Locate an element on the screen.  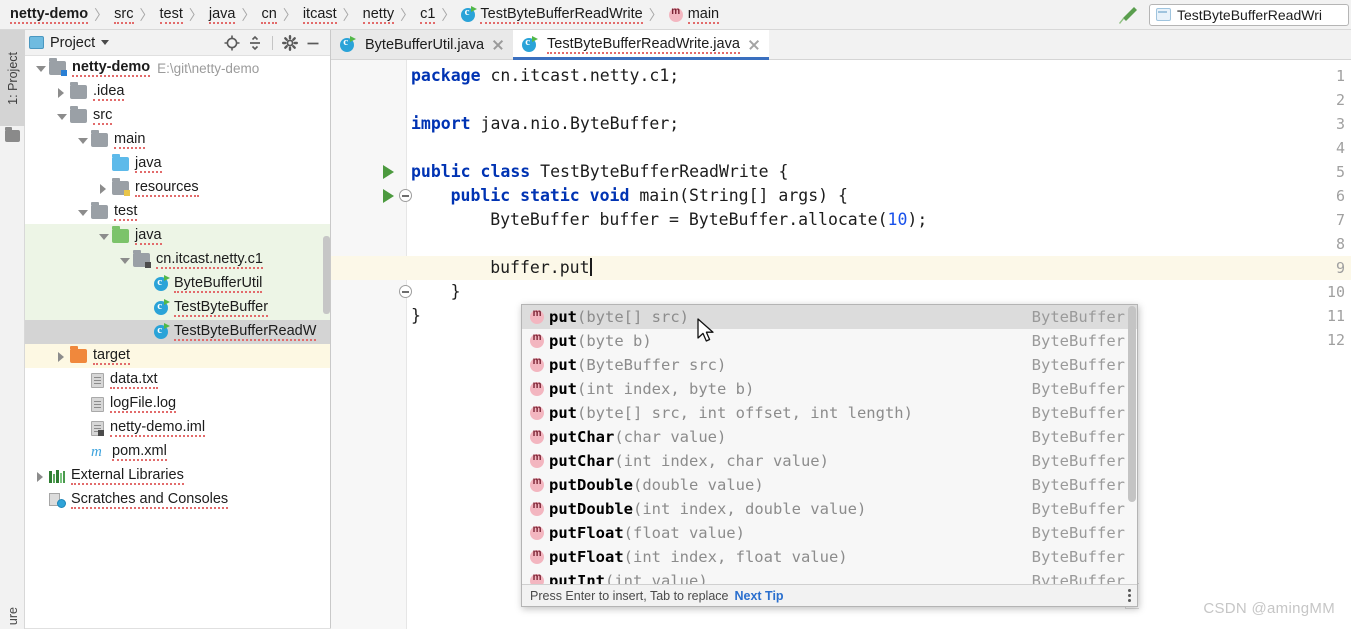
run-config-label: TestByteBufferReadWri is located at coordinates (1249, 14).